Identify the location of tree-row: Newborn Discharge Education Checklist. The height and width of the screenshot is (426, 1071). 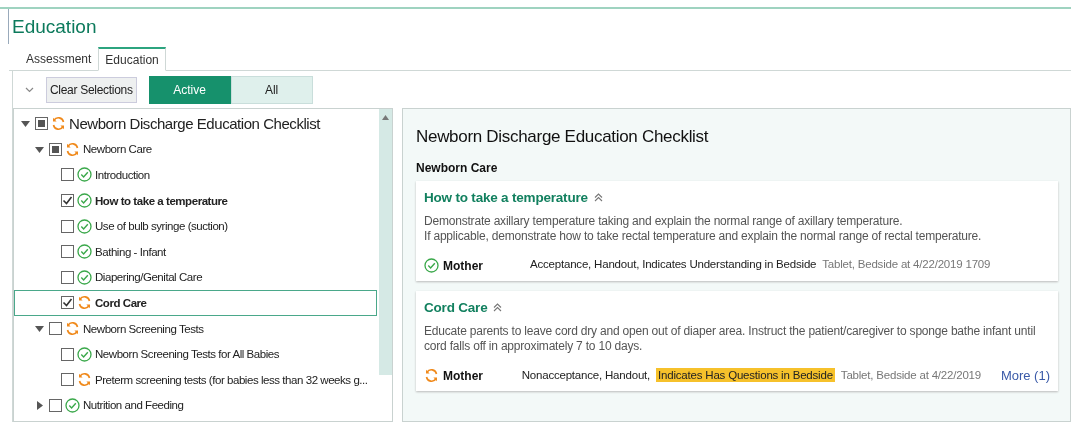
(195, 124).